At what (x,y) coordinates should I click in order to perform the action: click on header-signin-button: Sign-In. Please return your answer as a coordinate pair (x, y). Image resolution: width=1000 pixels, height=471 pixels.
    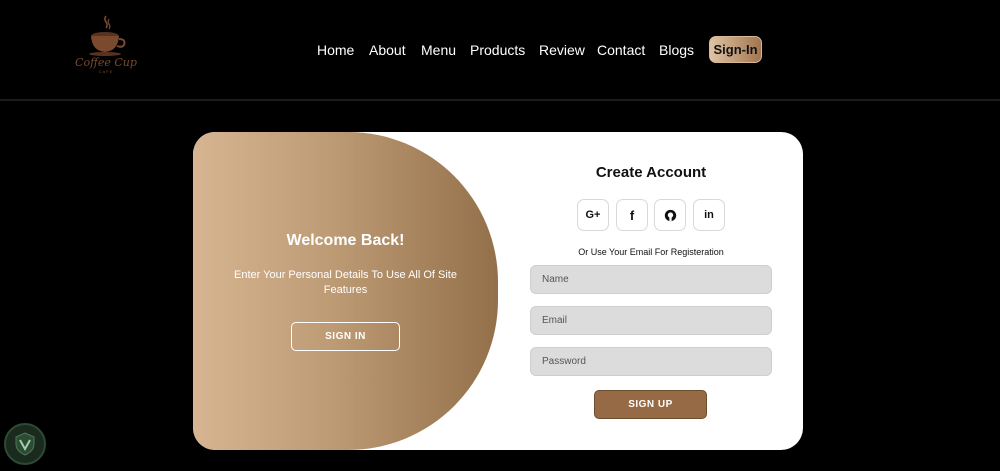
    Looking at the image, I should click on (735, 49).